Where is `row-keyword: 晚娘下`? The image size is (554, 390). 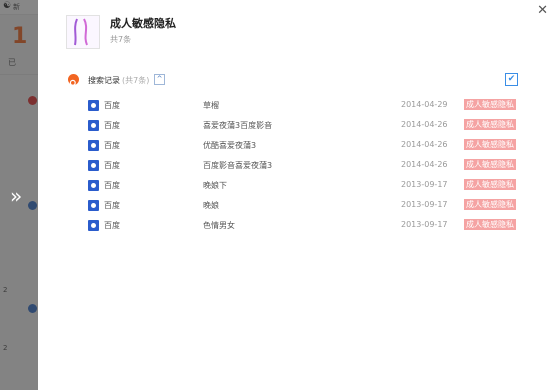
row-keyword: 晚娘下 is located at coordinates (215, 185).